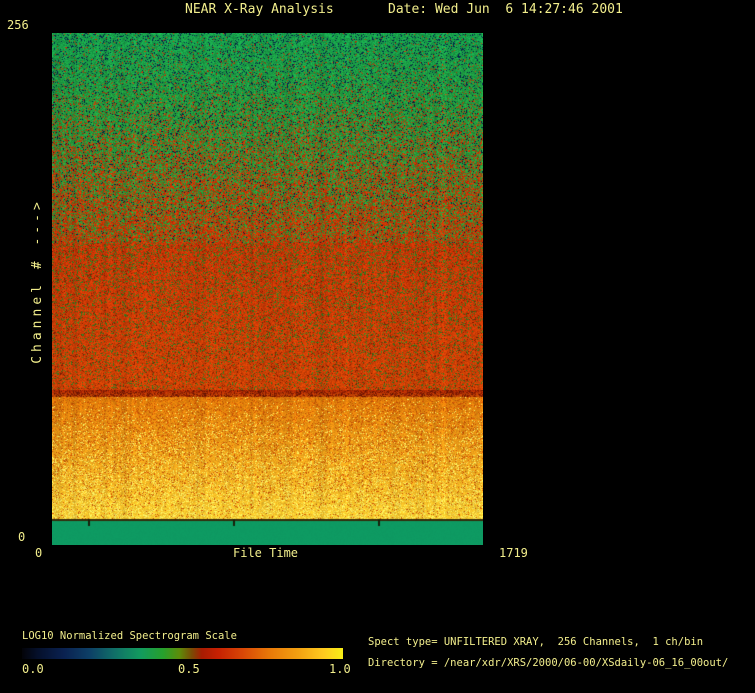 This screenshot has height=693, width=755. What do you see at coordinates (182, 653) in the screenshot?
I see `colorbar-gradient` at bounding box center [182, 653].